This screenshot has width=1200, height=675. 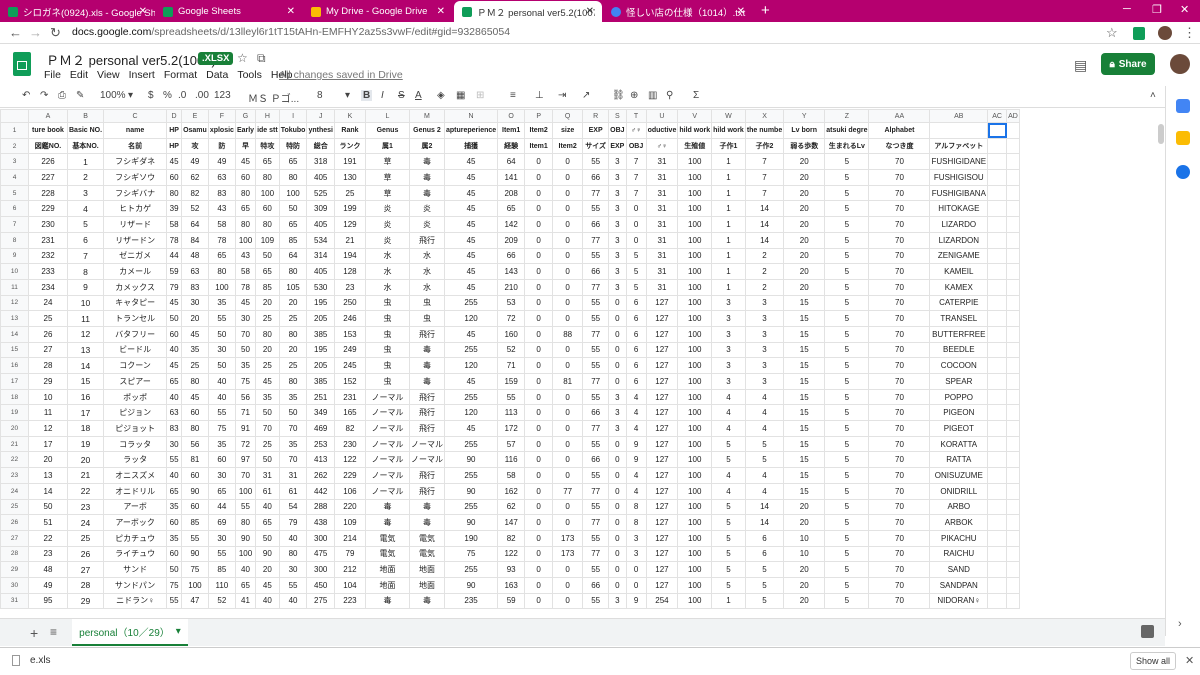 I want to click on bold-button: B, so click(x=367, y=95).